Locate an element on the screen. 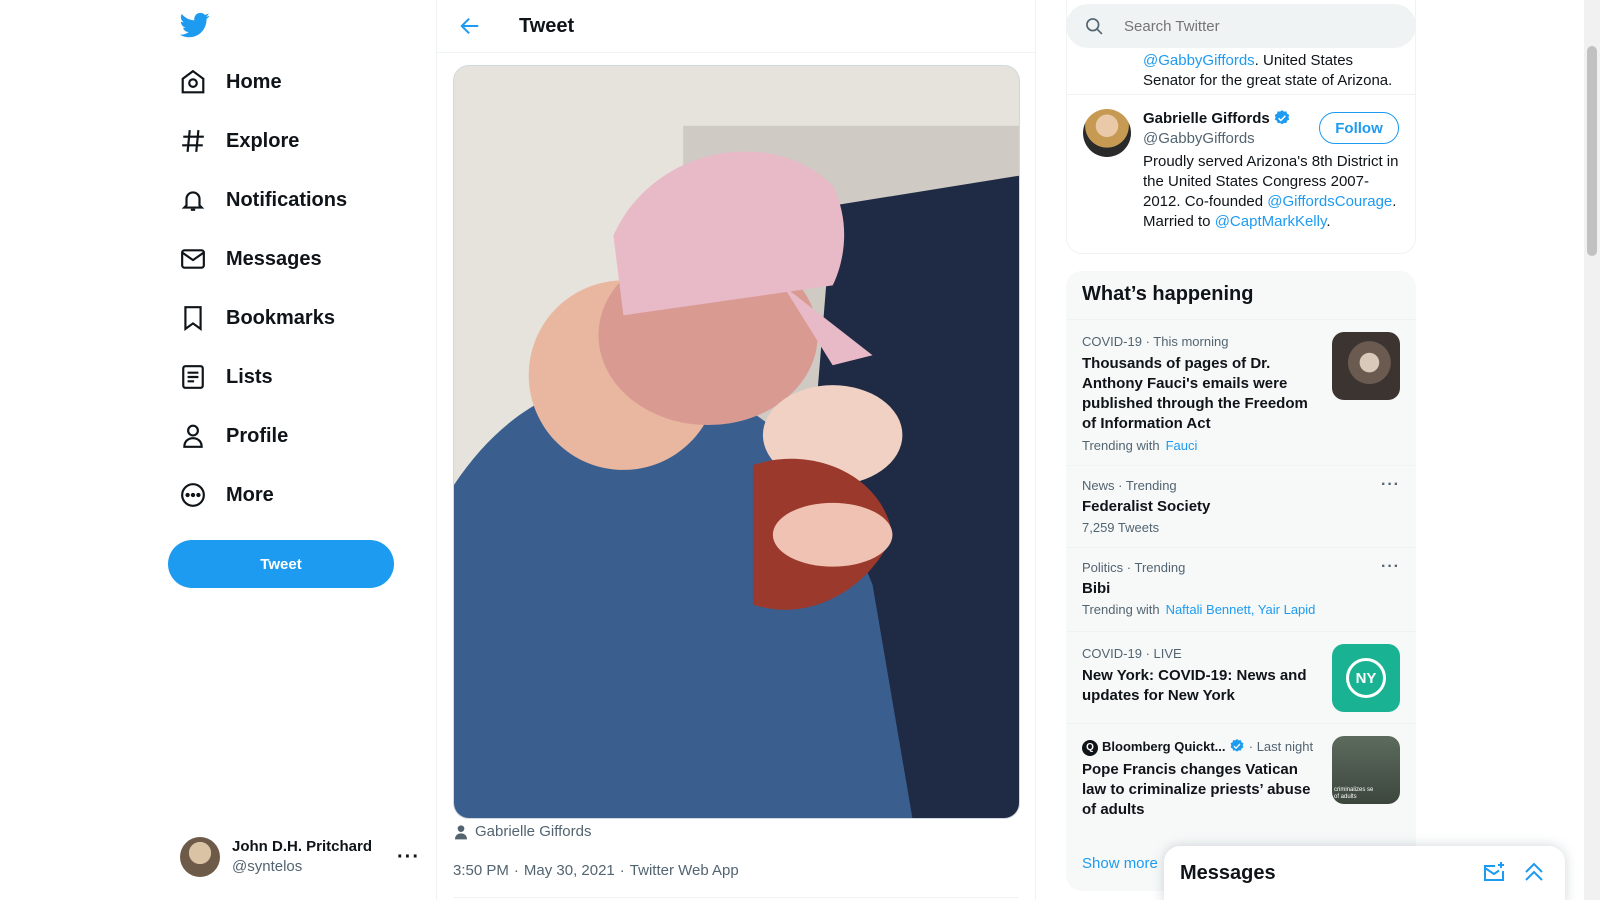  user-name: Gabrielle Giffords is located at coordinates (1217, 118).